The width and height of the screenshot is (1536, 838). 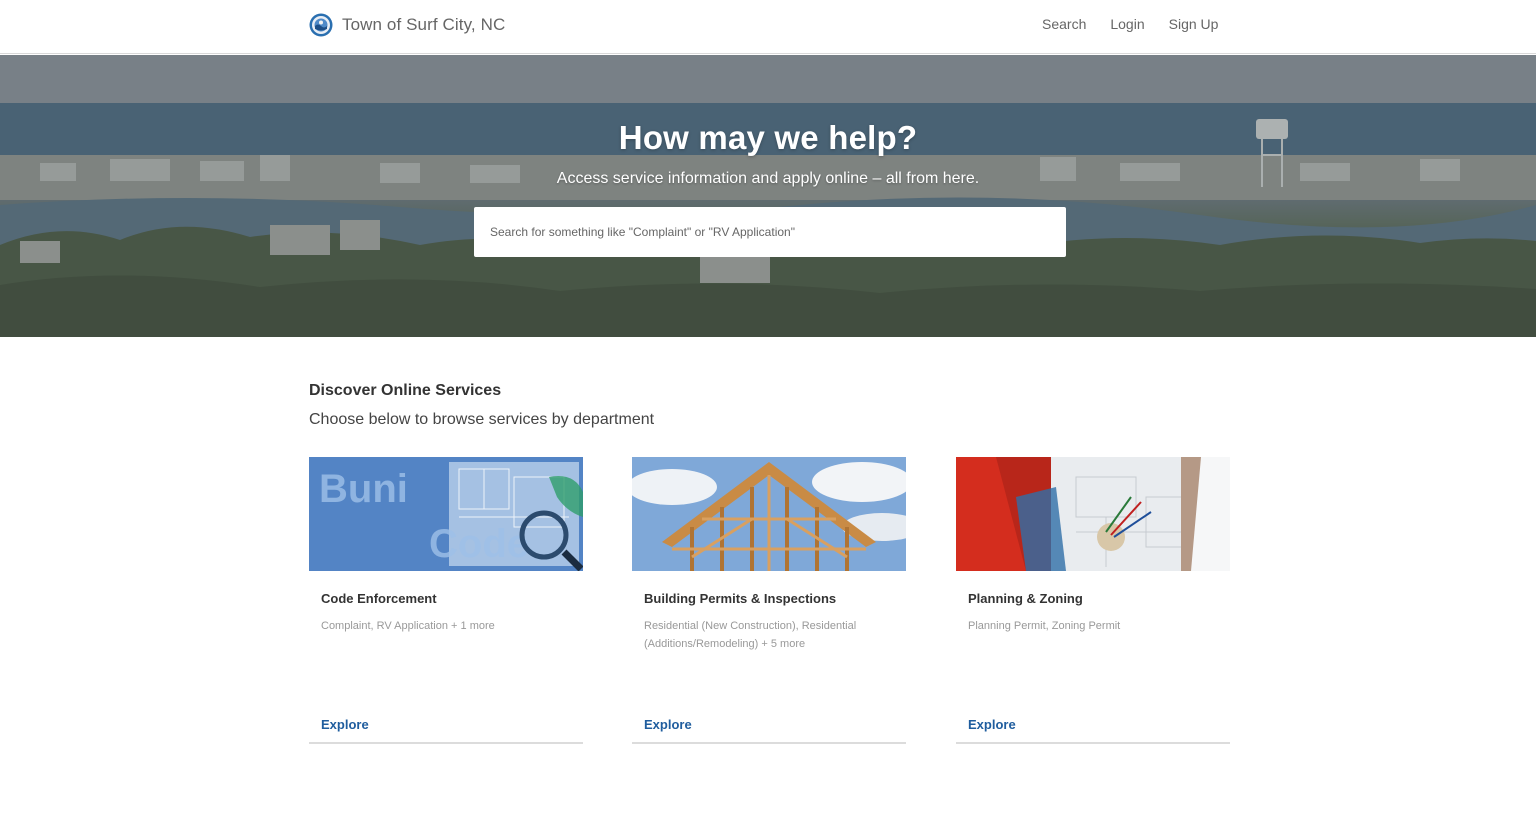 What do you see at coordinates (1025, 598) in the screenshot?
I see `card-title: Planning & Zoning` at bounding box center [1025, 598].